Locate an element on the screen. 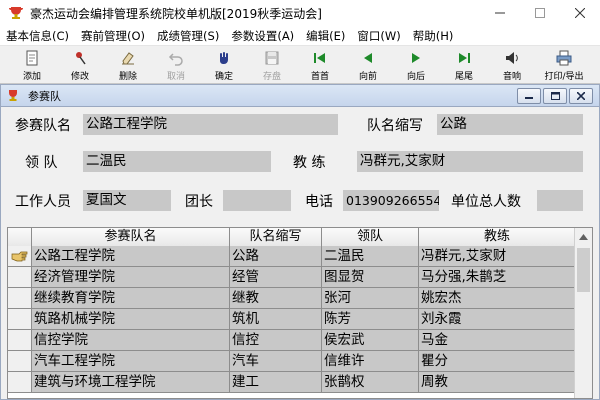 The height and width of the screenshot is (400, 600). table-cell: 建筑与环境工程学院 is located at coordinates (131, 382).